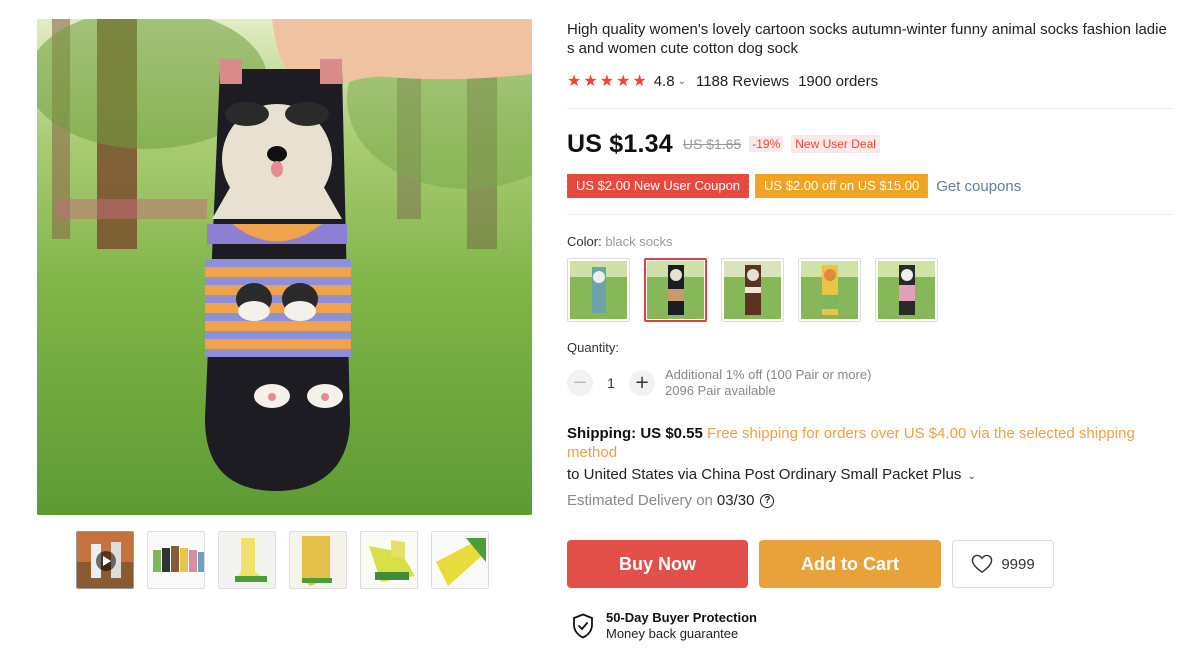 The width and height of the screenshot is (1185, 671). Describe the element at coordinates (602, 433) in the screenshot. I see `shipping-label: Shipping:` at that location.